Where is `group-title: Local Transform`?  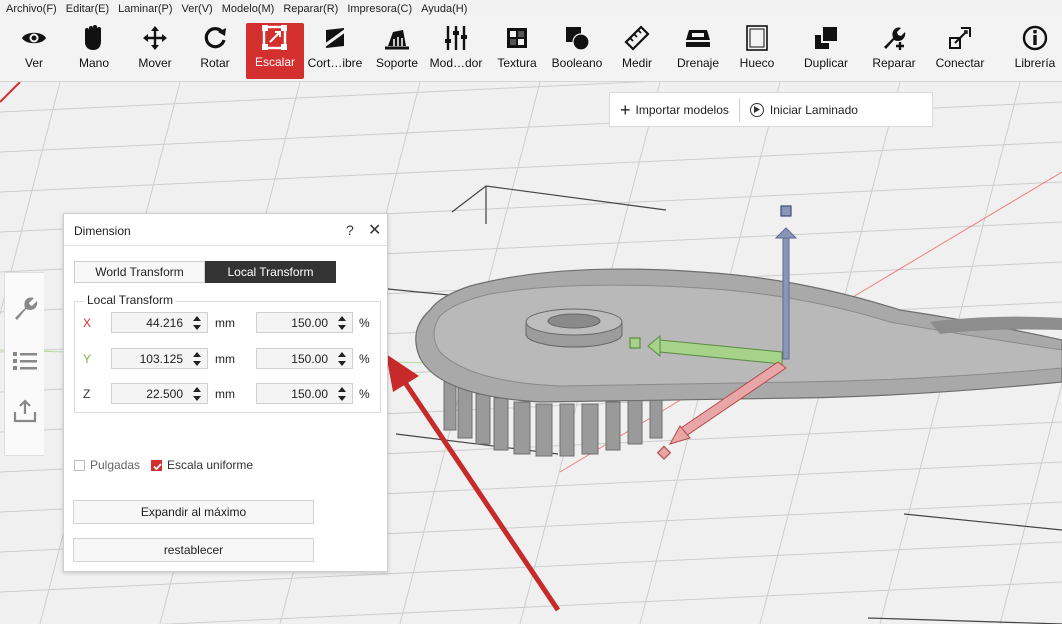
group-title: Local Transform is located at coordinates (130, 300).